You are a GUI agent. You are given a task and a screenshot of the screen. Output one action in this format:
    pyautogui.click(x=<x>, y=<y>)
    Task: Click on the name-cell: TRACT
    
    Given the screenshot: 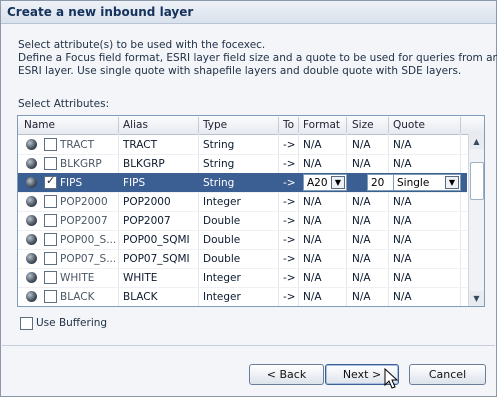 What is the action you would take?
    pyautogui.click(x=77, y=145)
    